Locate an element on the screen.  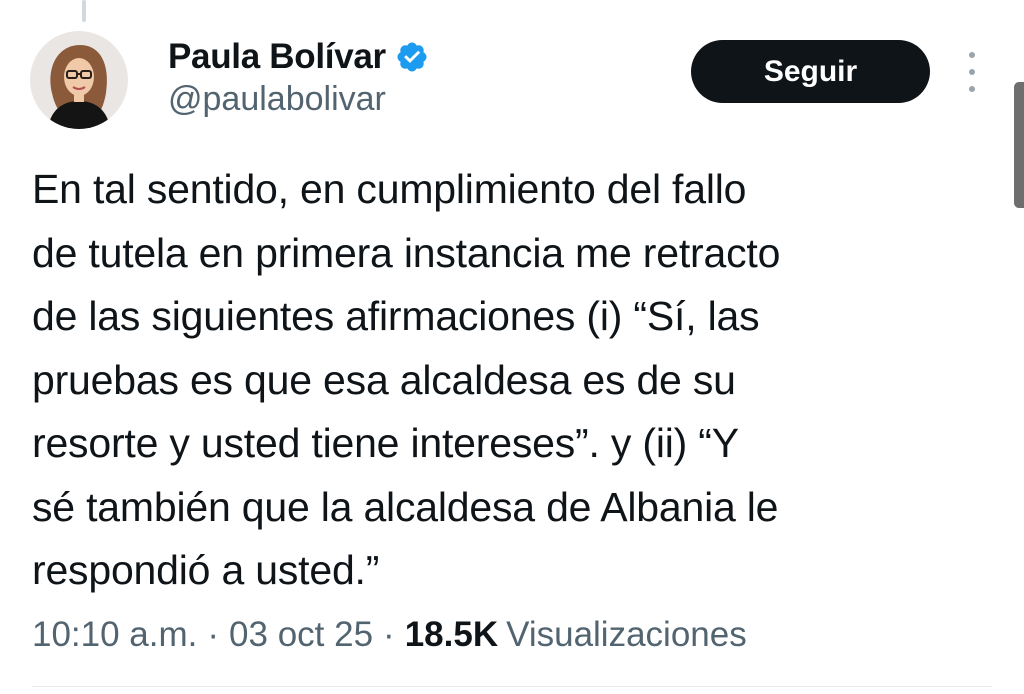
tweet-date: 03 oct 25 is located at coordinates (301, 635).